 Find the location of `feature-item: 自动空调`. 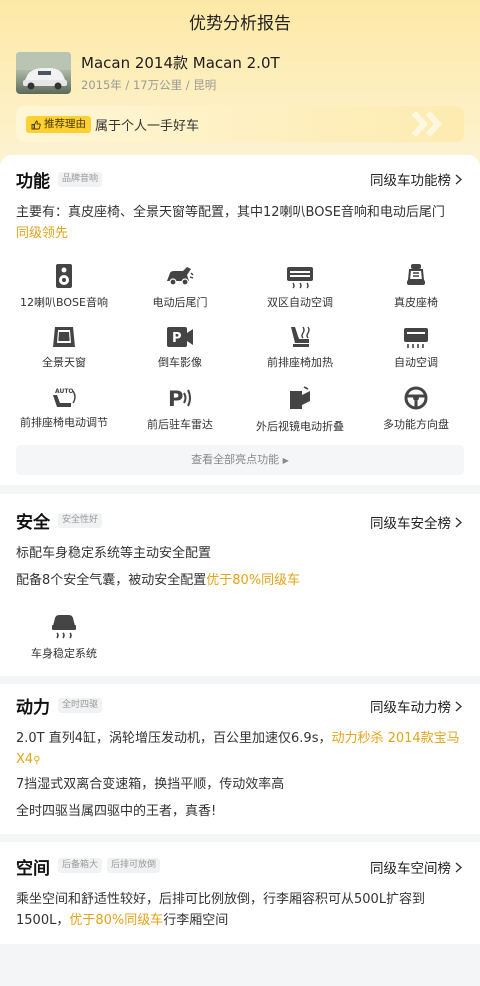

feature-item: 自动空调 is located at coordinates (416, 347).